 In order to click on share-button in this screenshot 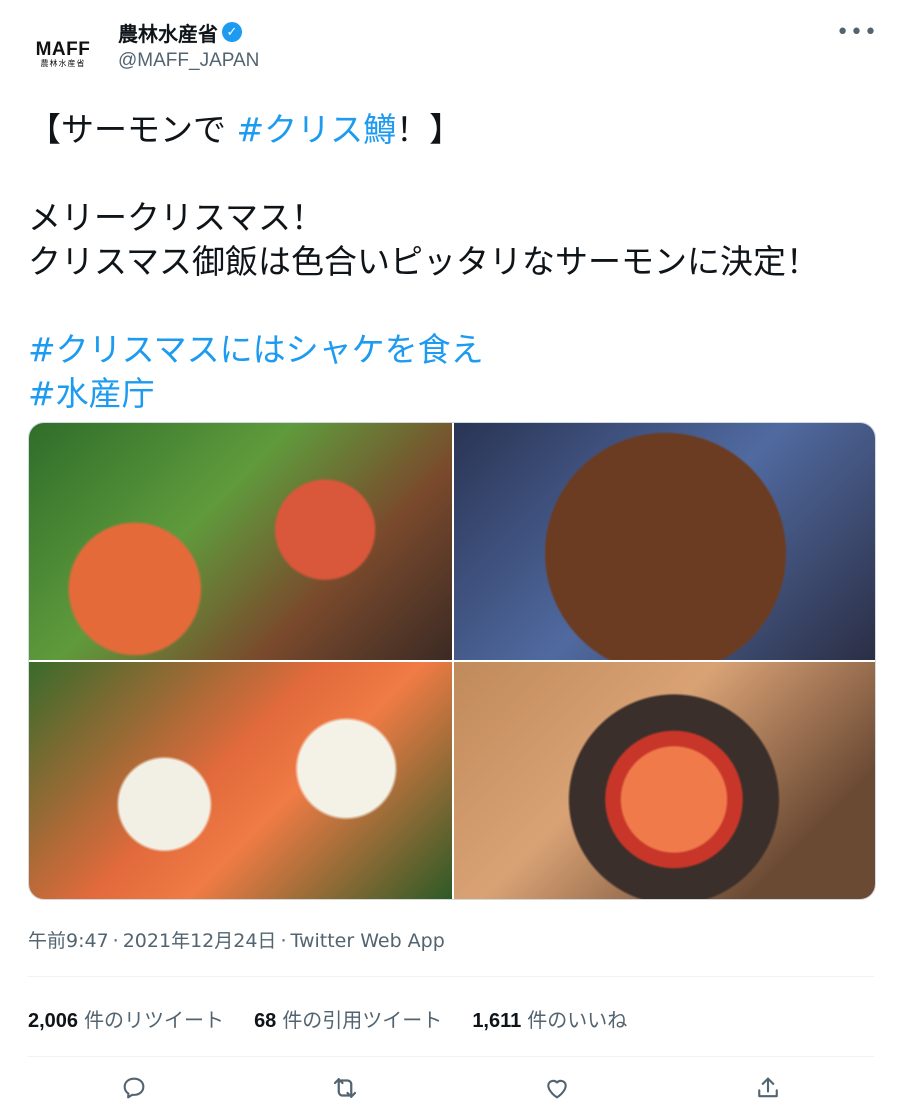, I will do `click(768, 1088)`.